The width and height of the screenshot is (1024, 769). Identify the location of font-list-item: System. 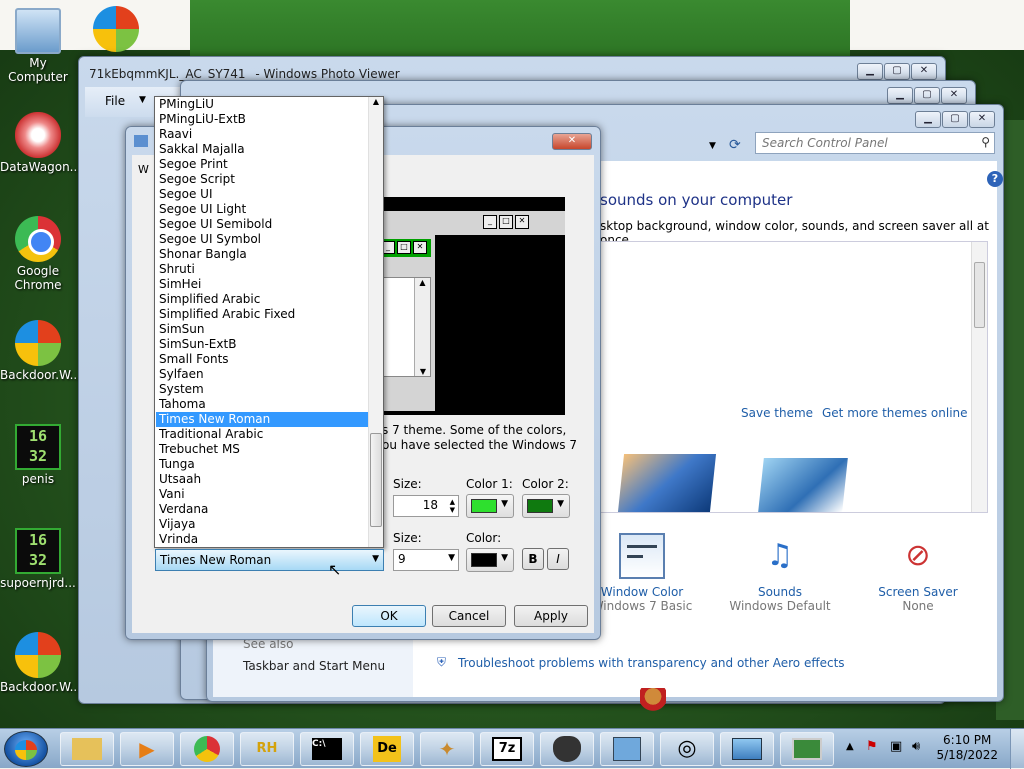
(262, 389).